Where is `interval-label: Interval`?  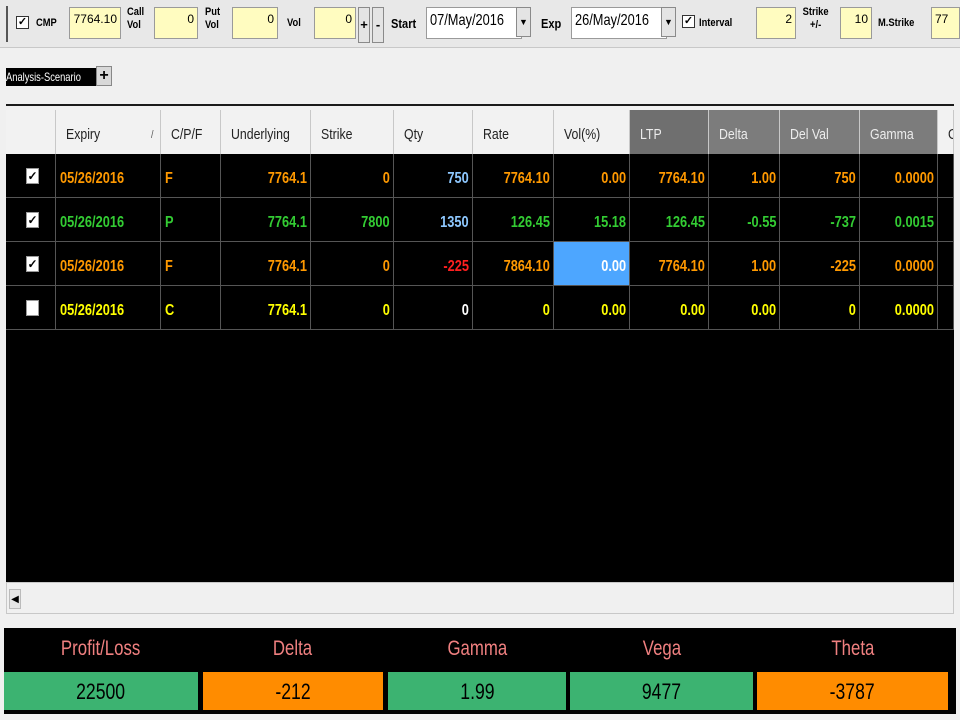 interval-label: Interval is located at coordinates (716, 23).